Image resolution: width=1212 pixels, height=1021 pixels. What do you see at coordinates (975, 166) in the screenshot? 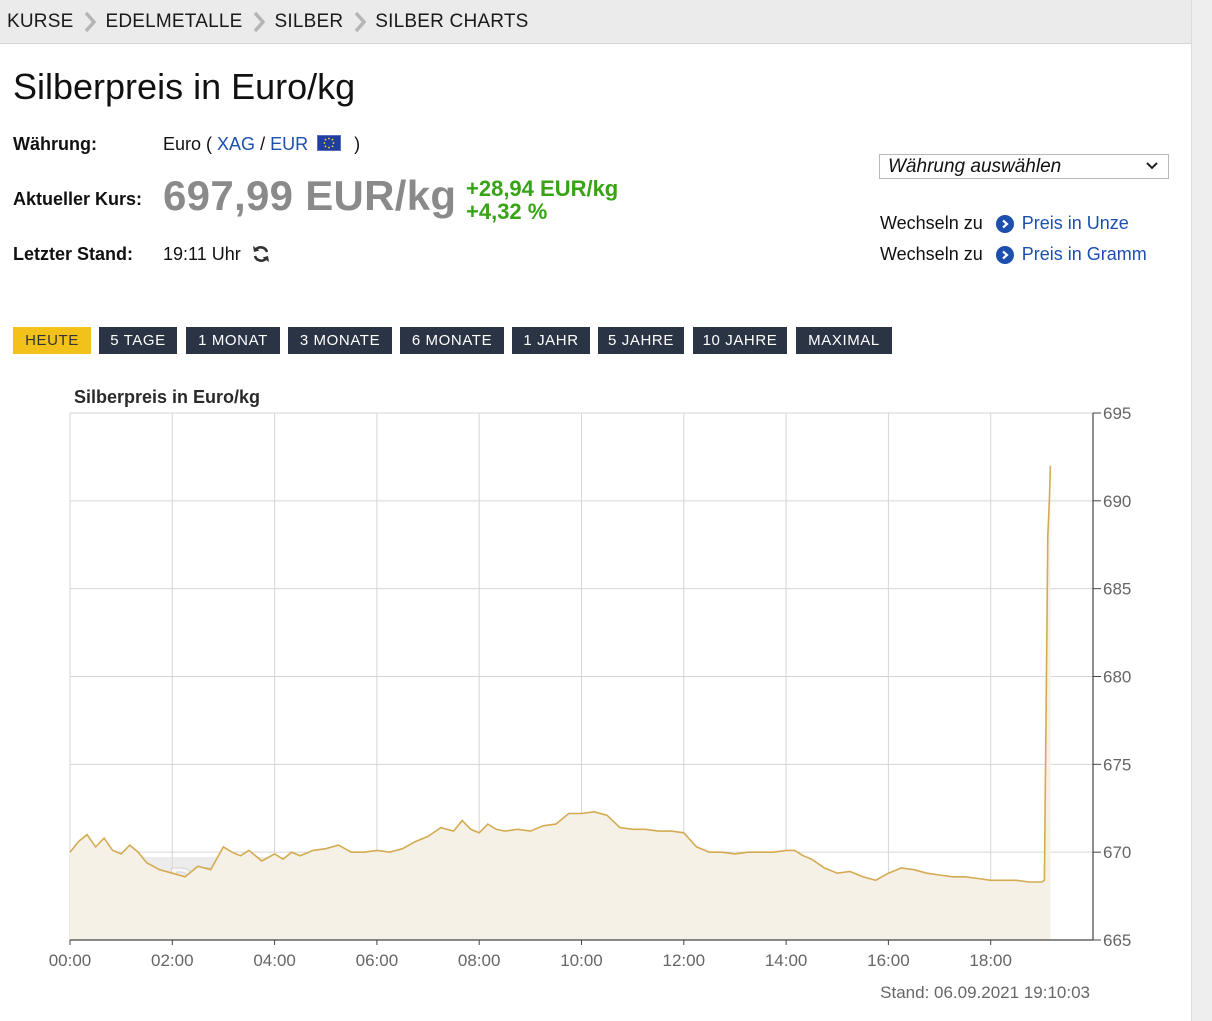
I see `currency-select-value: Währung auswählen` at bounding box center [975, 166].